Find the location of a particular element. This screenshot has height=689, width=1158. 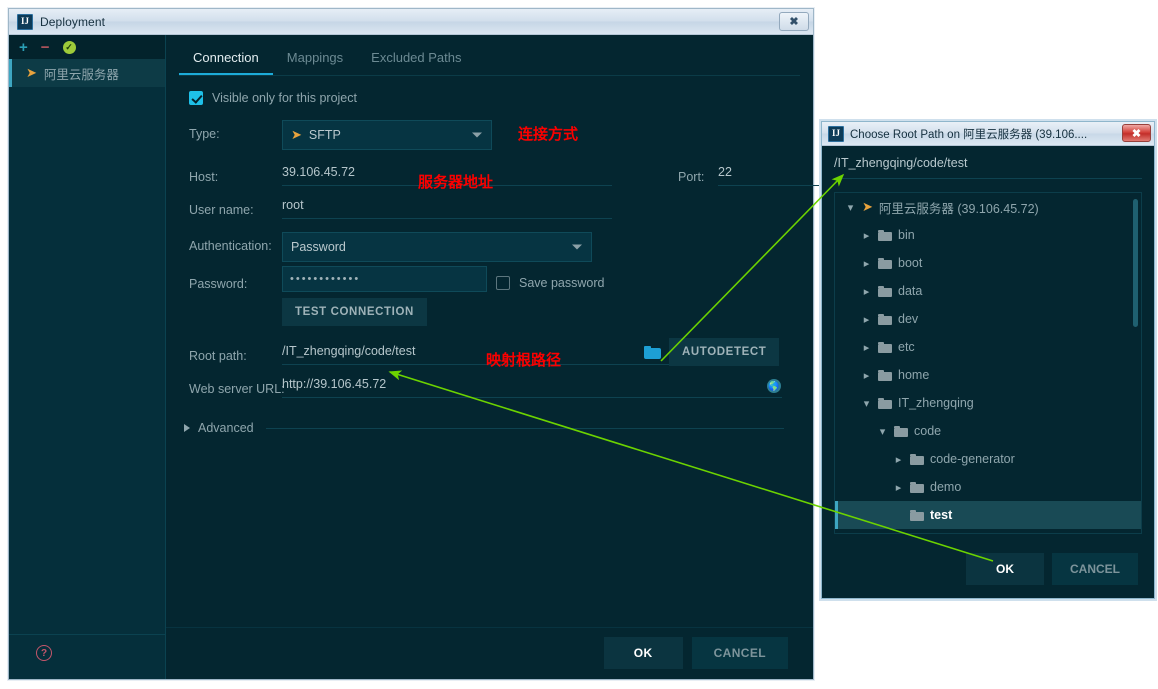

type-label: Type: is located at coordinates (204, 134).